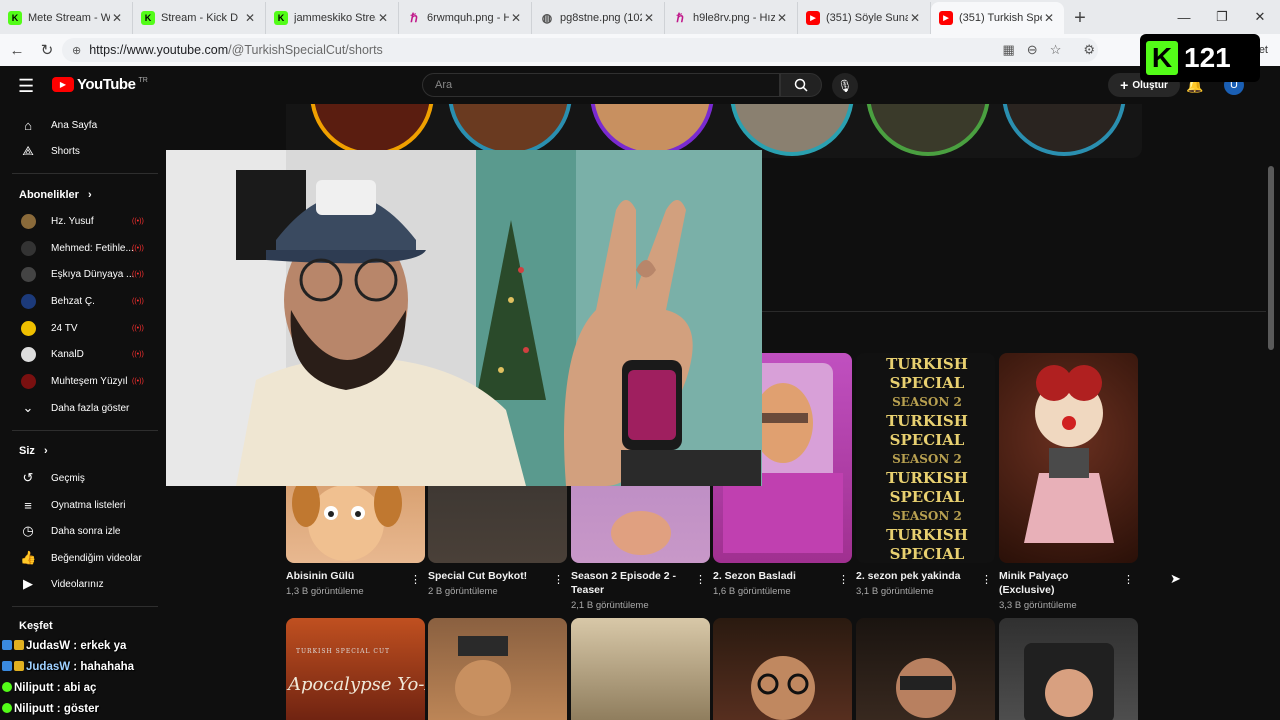  I want to click on short-title: Season 2 Episode 2 - Teaser, so click(628, 583).